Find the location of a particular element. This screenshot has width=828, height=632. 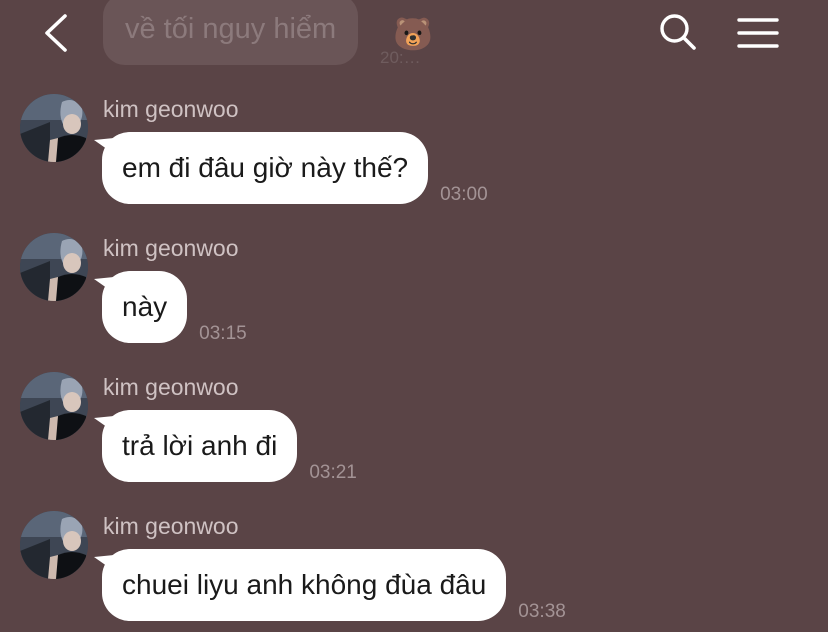

message-bubble: em đi đâu giờ này thế? is located at coordinates (261, 168).